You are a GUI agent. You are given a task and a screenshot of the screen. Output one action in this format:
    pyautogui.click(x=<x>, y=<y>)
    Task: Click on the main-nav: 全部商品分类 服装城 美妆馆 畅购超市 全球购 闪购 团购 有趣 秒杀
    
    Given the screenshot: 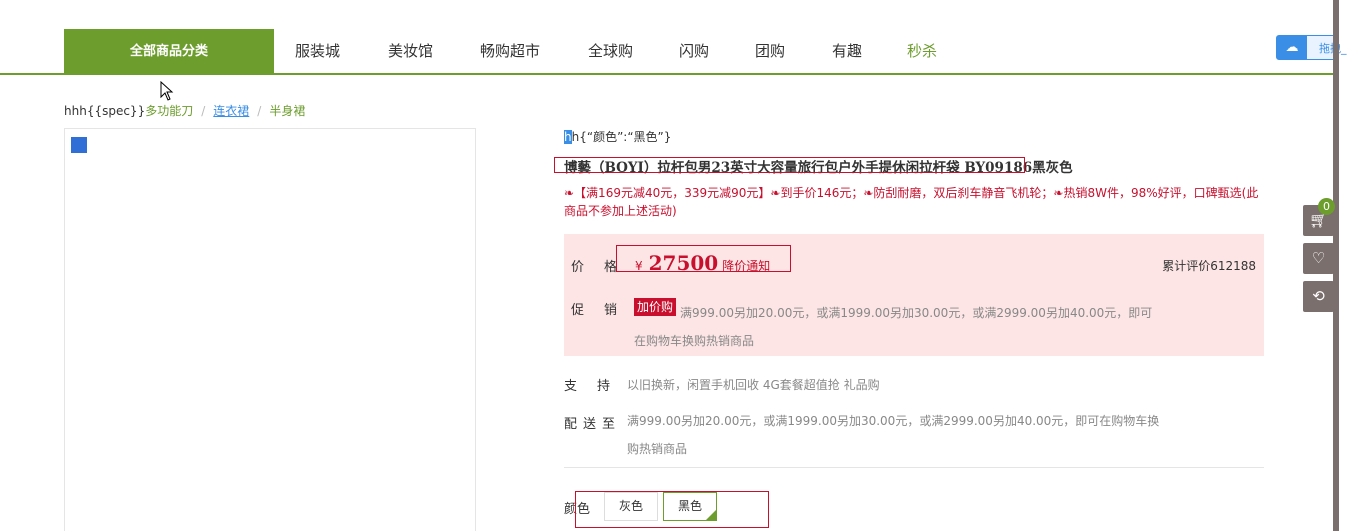 What is the action you would take?
    pyautogui.click(x=666, y=52)
    